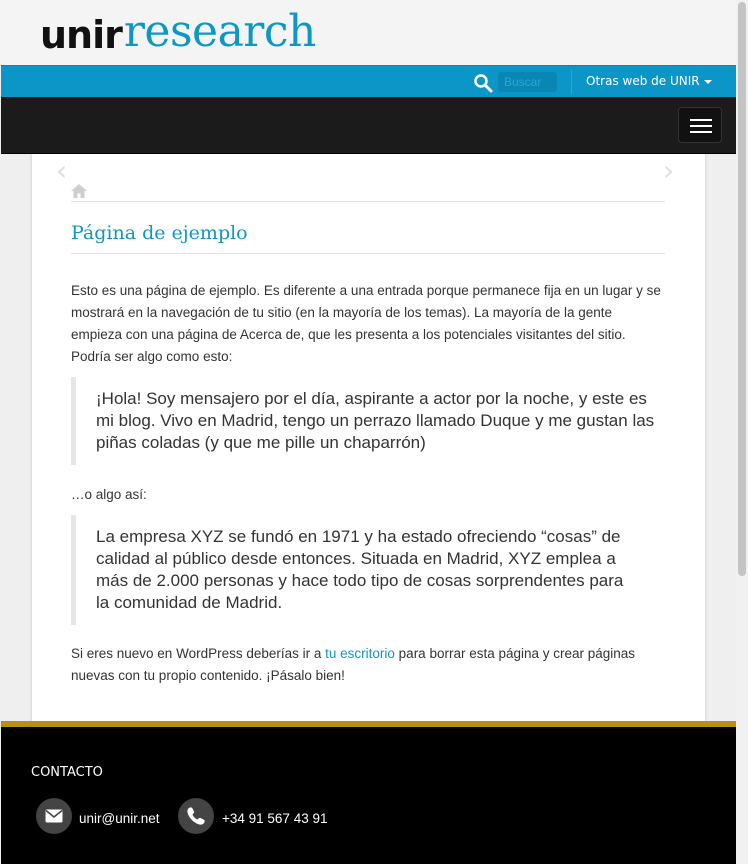 Image resolution: width=748 pixels, height=864 pixels. Describe the element at coordinates (527, 82) in the screenshot. I see `search-input` at that location.